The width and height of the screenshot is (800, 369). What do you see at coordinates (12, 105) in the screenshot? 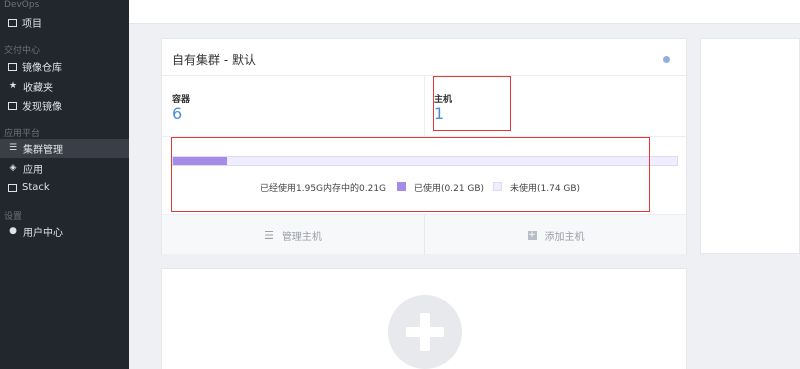
I see `window-icon` at bounding box center [12, 105].